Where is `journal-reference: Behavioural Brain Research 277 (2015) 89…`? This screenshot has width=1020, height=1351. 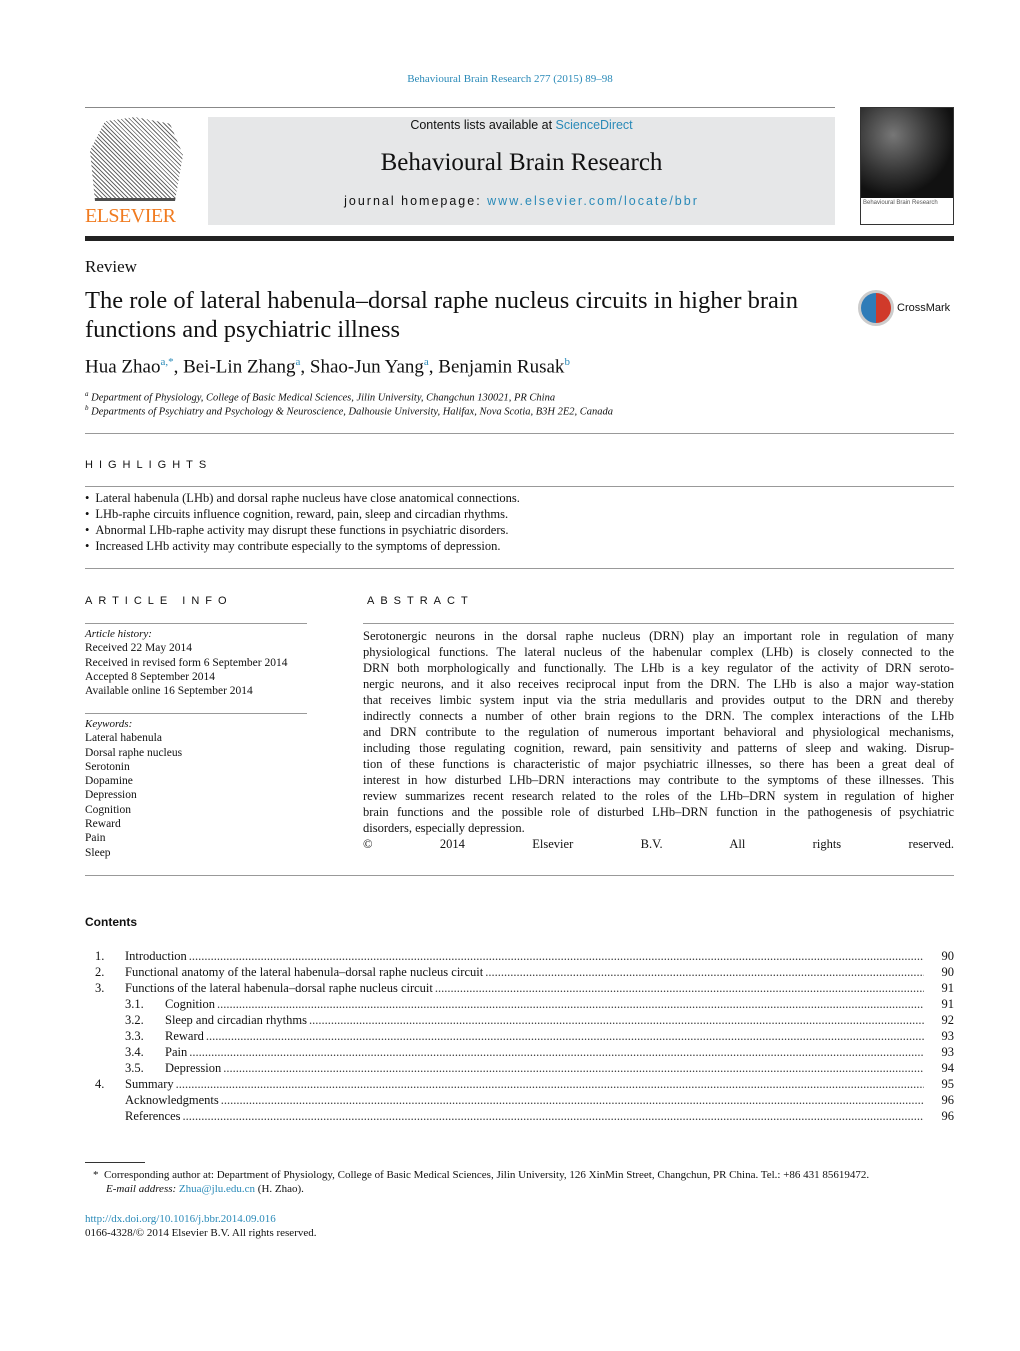 journal-reference: Behavioural Brain Research 277 (2015) 89… is located at coordinates (510, 79).